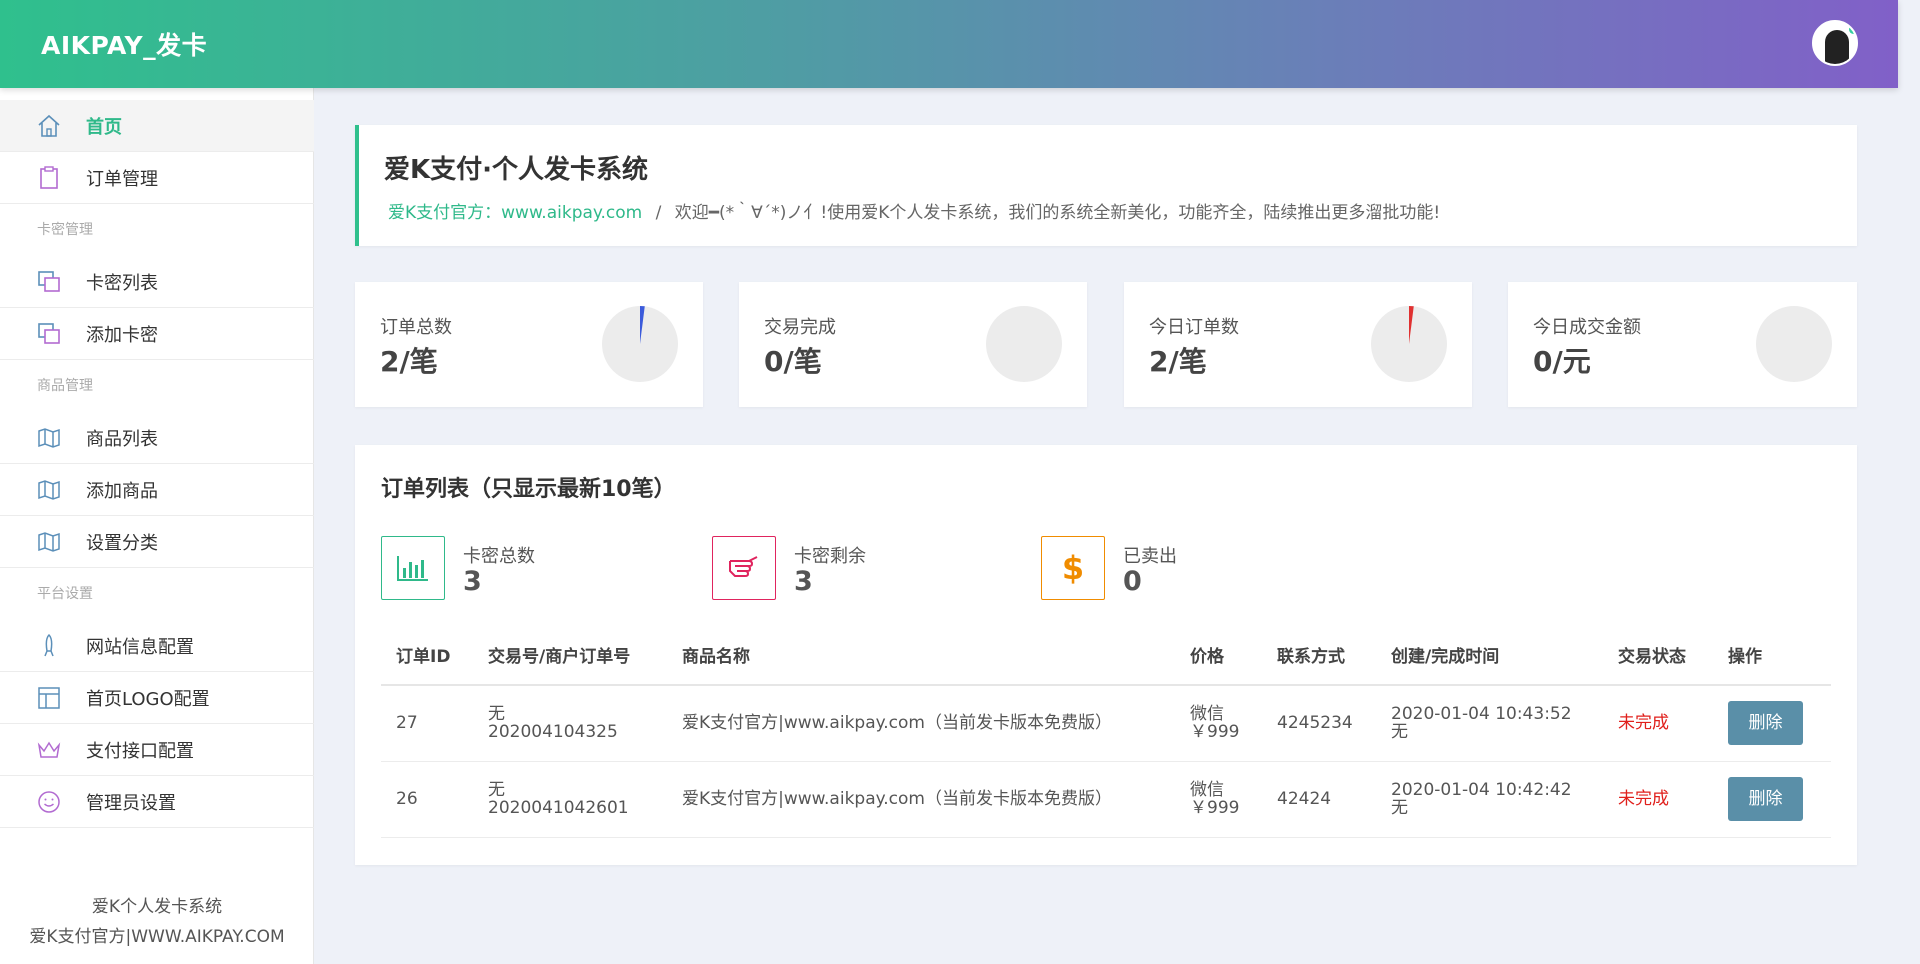 Image resolution: width=1920 pixels, height=964 pixels. What do you see at coordinates (49, 749) in the screenshot?
I see `crown-icon` at bounding box center [49, 749].